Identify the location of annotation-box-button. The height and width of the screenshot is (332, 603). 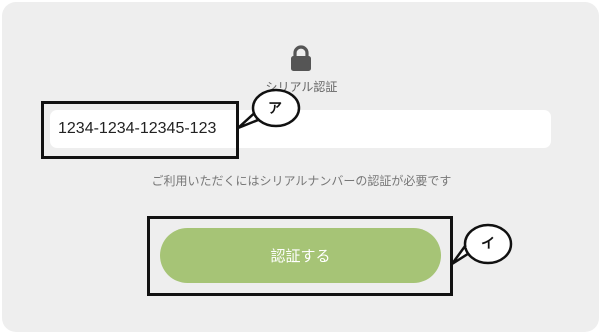
(300, 256).